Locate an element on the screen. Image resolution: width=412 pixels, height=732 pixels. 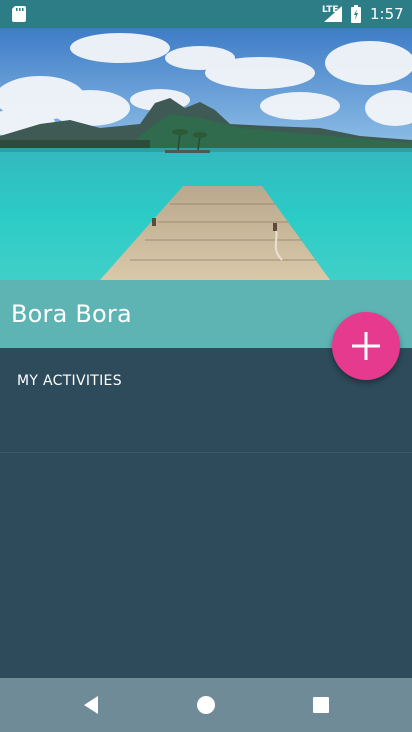
home-icon is located at coordinates (206, 705).